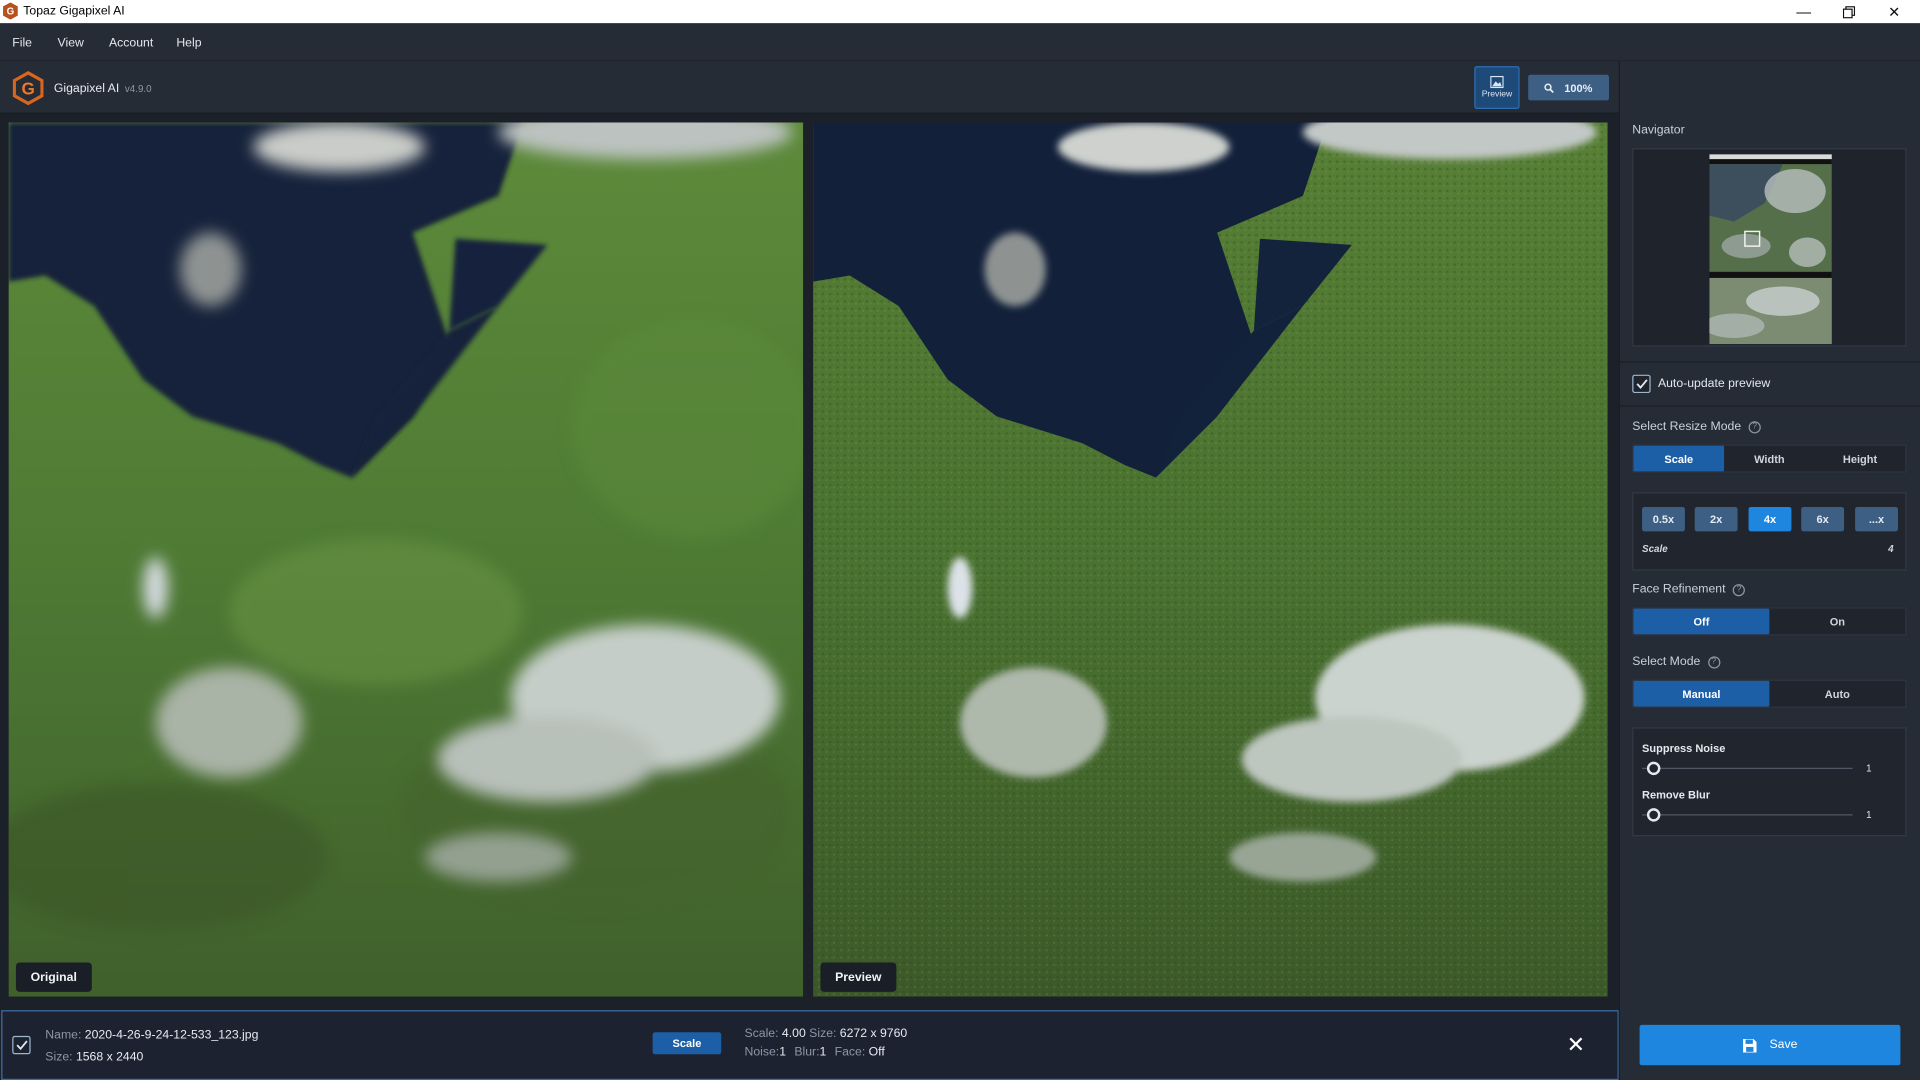 The width and height of the screenshot is (1920, 1080). I want to click on navigator-thumbnail, so click(1770, 249).